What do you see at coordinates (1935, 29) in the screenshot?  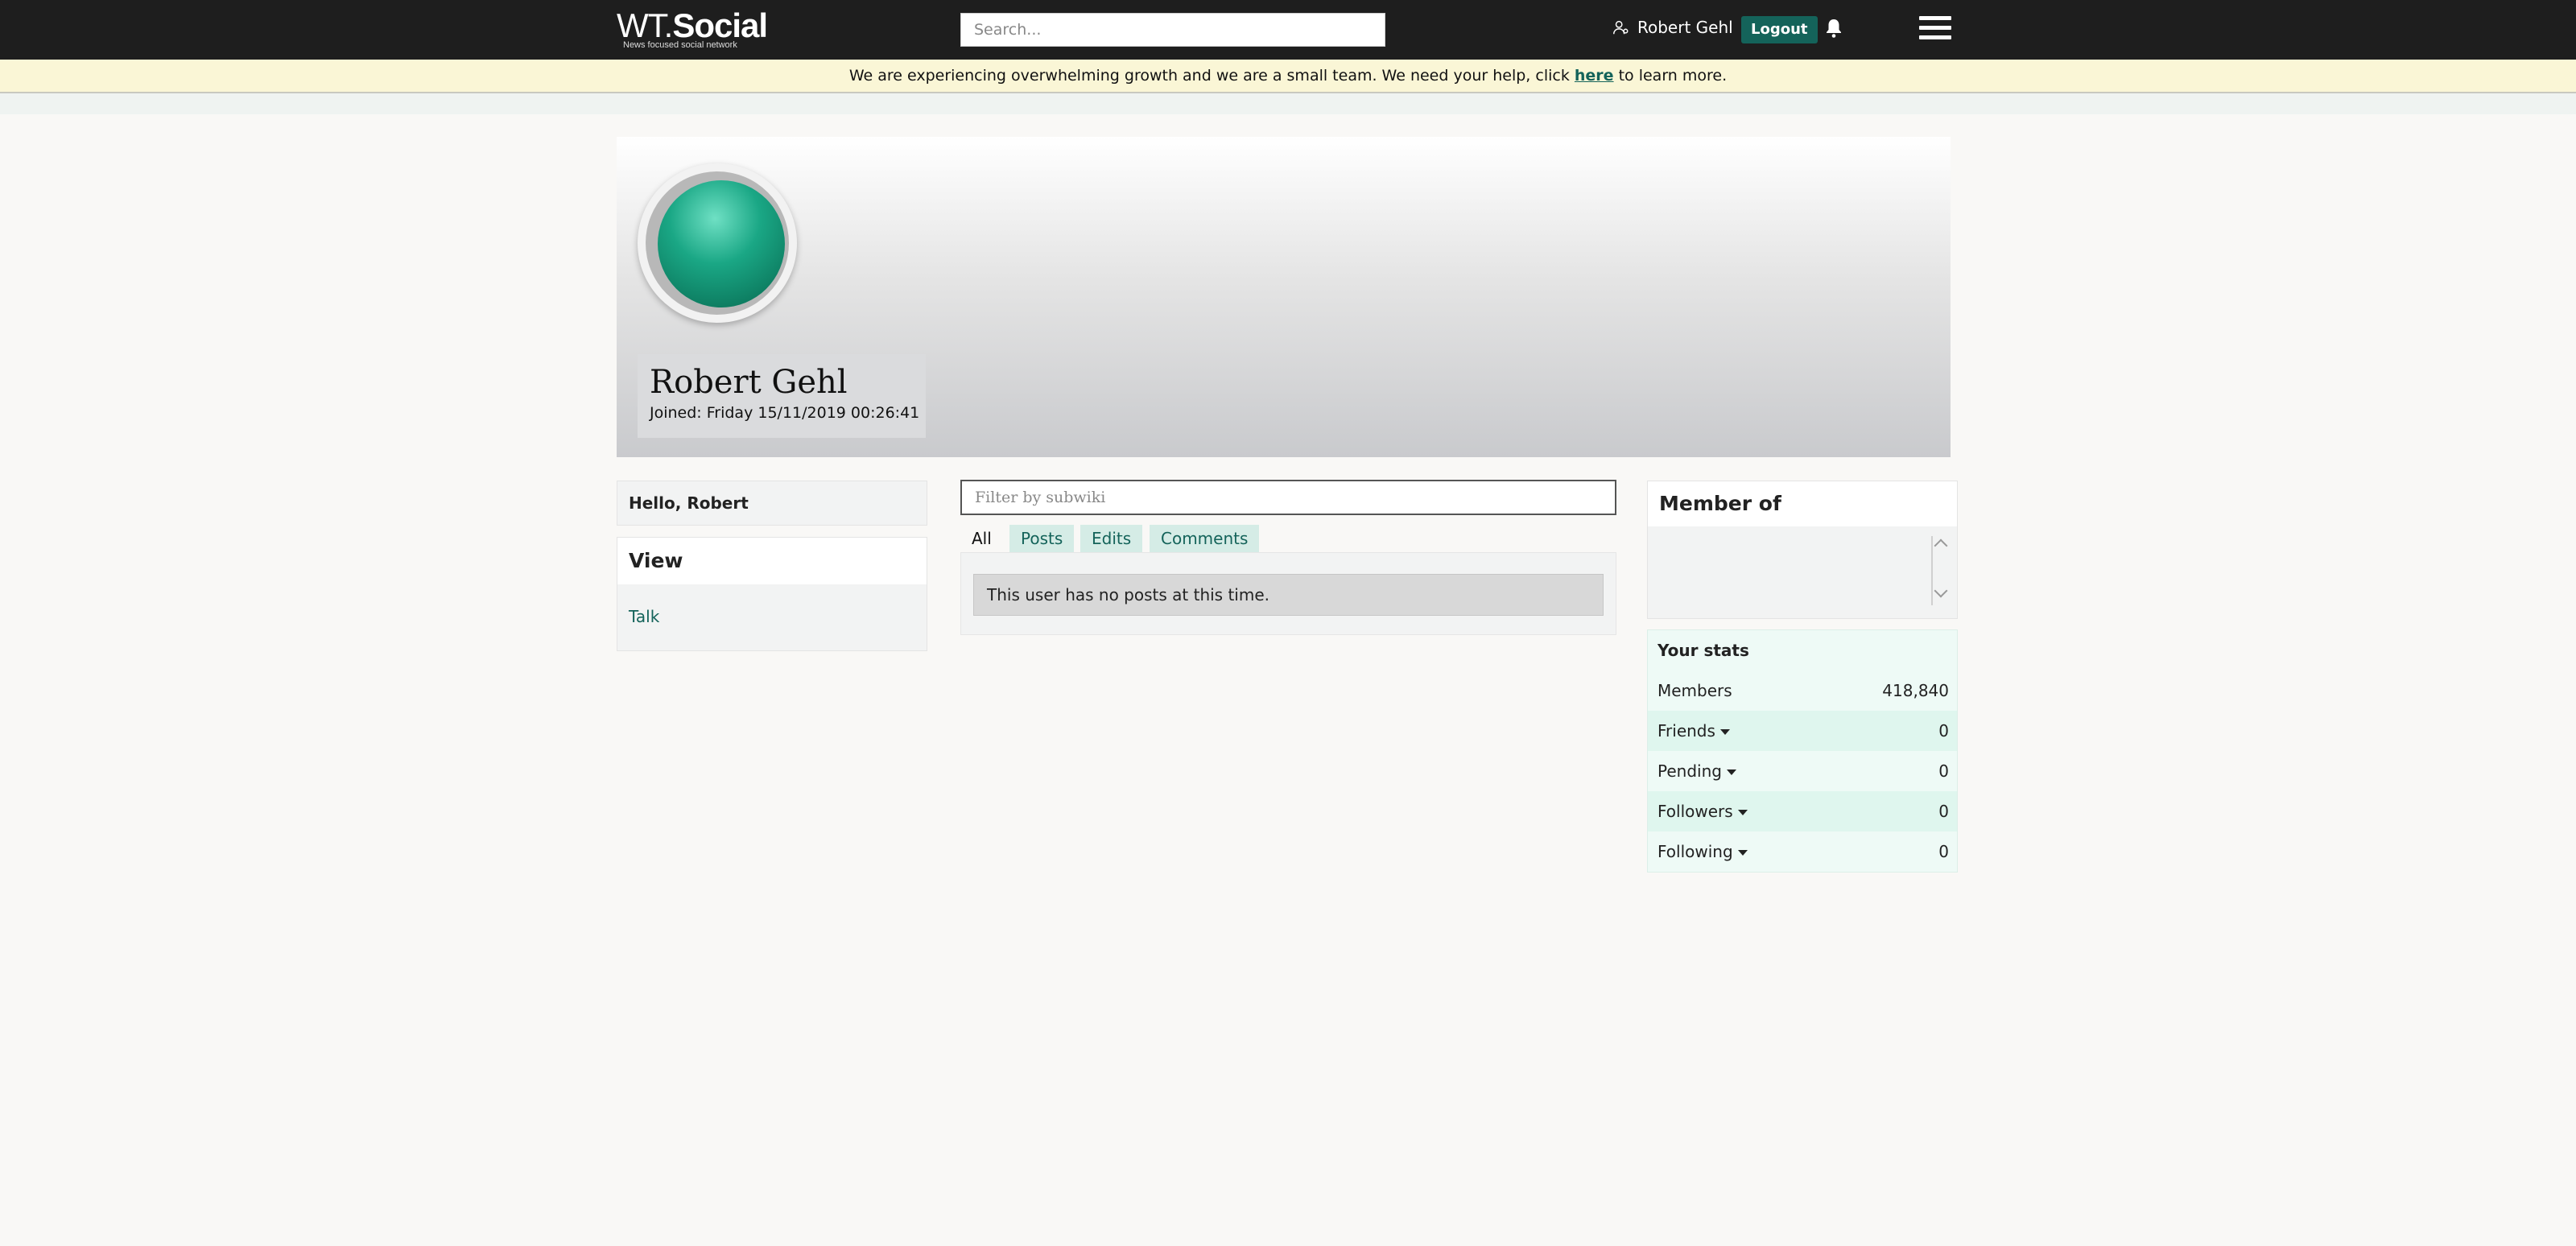 I see `hamburger-menu-icon` at bounding box center [1935, 29].